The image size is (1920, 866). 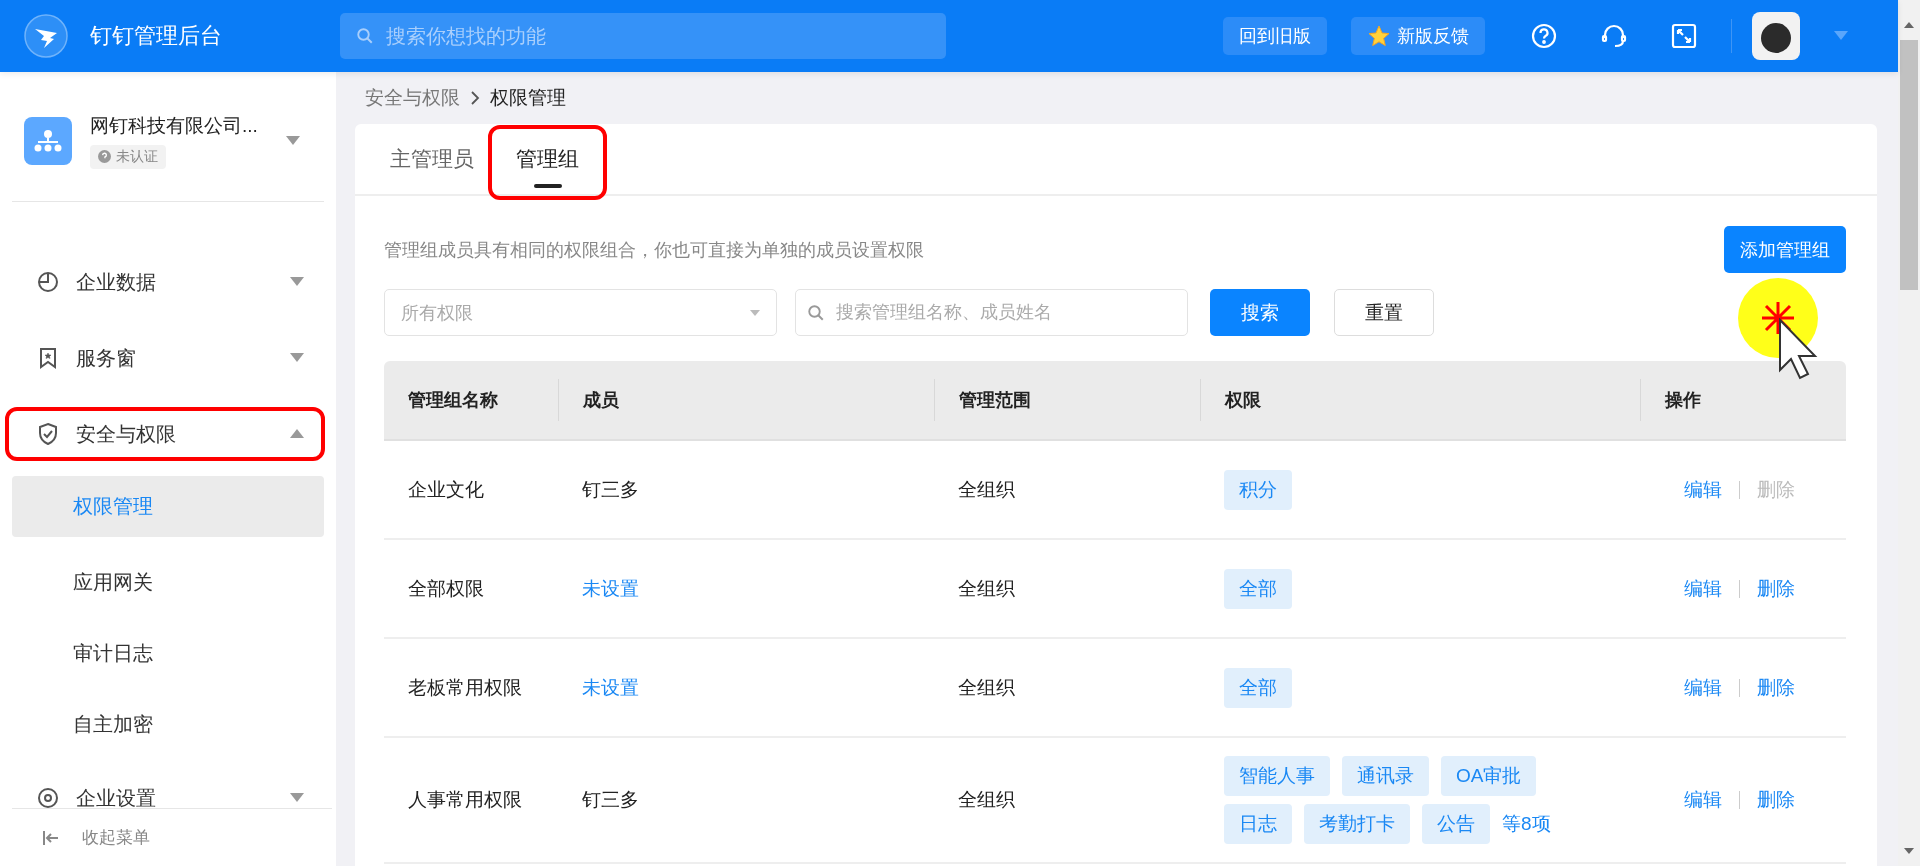 What do you see at coordinates (1909, 433) in the screenshot?
I see `scrollbar` at bounding box center [1909, 433].